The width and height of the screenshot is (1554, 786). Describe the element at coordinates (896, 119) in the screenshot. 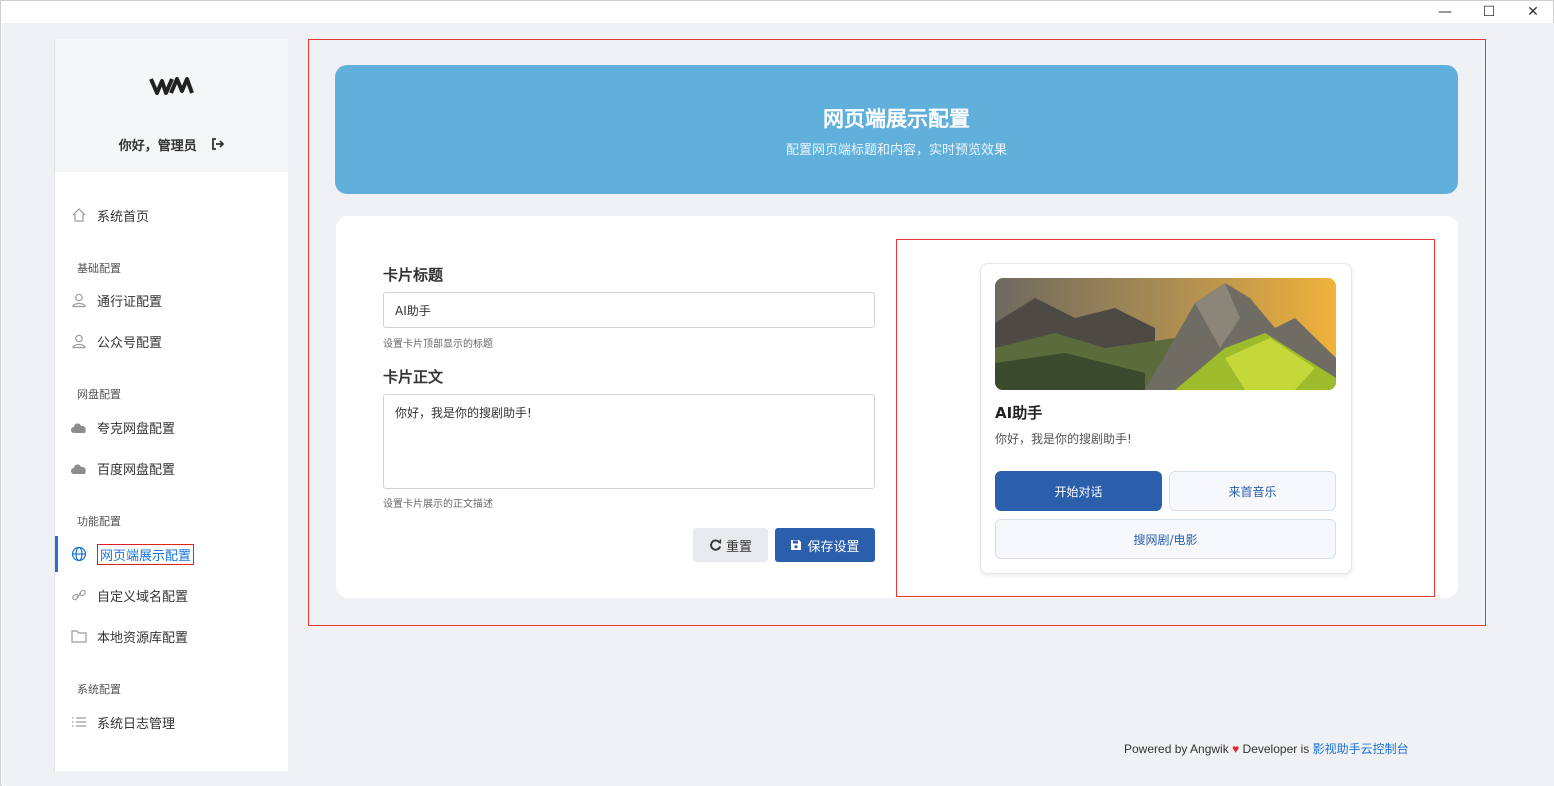

I see `page-title: 网页端展示配置` at that location.